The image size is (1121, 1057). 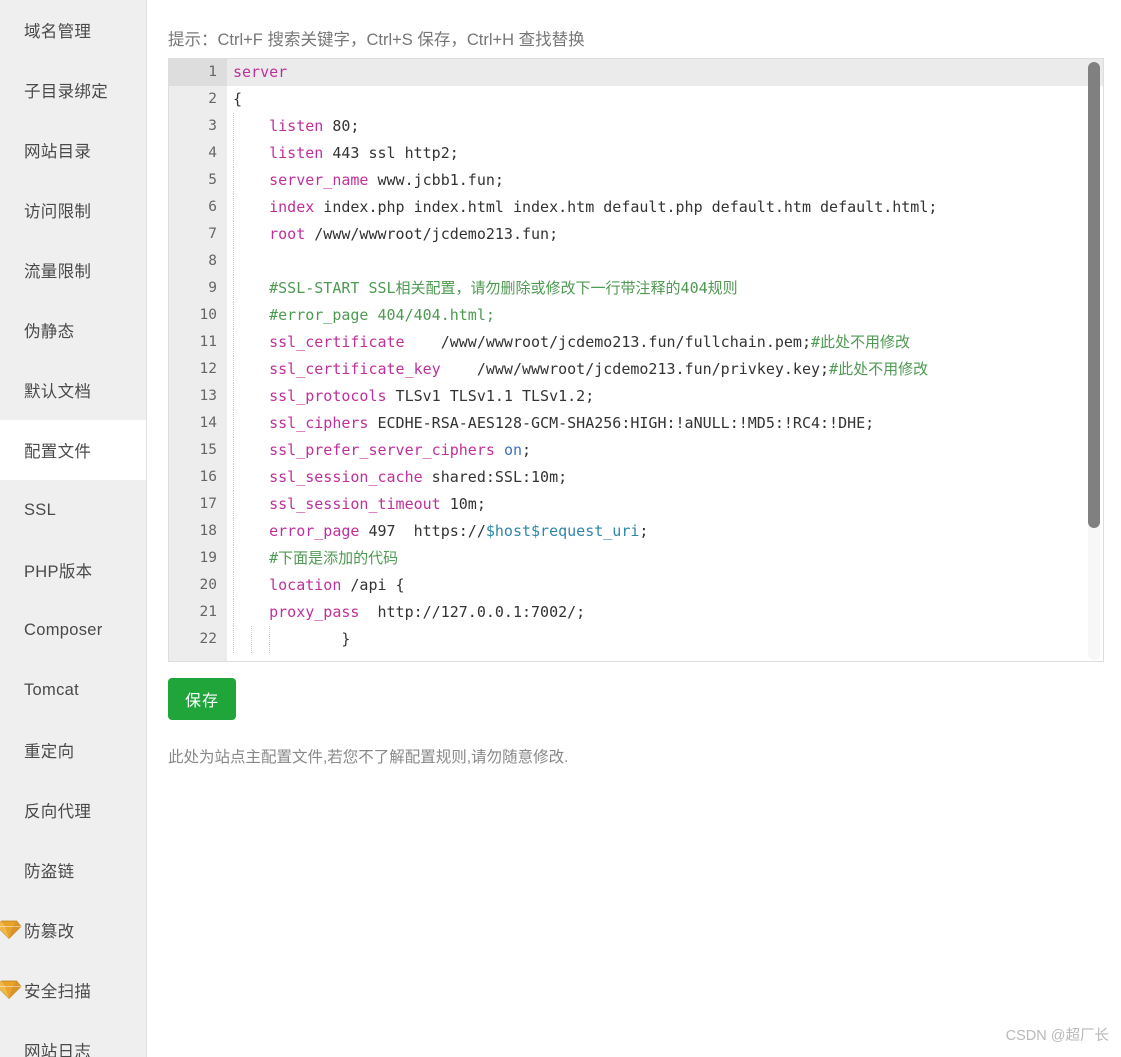 What do you see at coordinates (636, 180) in the screenshot?
I see `code-line-row: 5 server_name www.jcbb1.fun;` at bounding box center [636, 180].